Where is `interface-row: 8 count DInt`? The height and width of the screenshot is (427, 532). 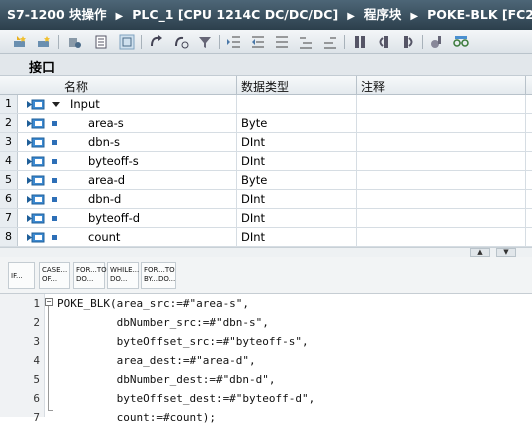 interface-row: 8 count DInt is located at coordinates (266, 237).